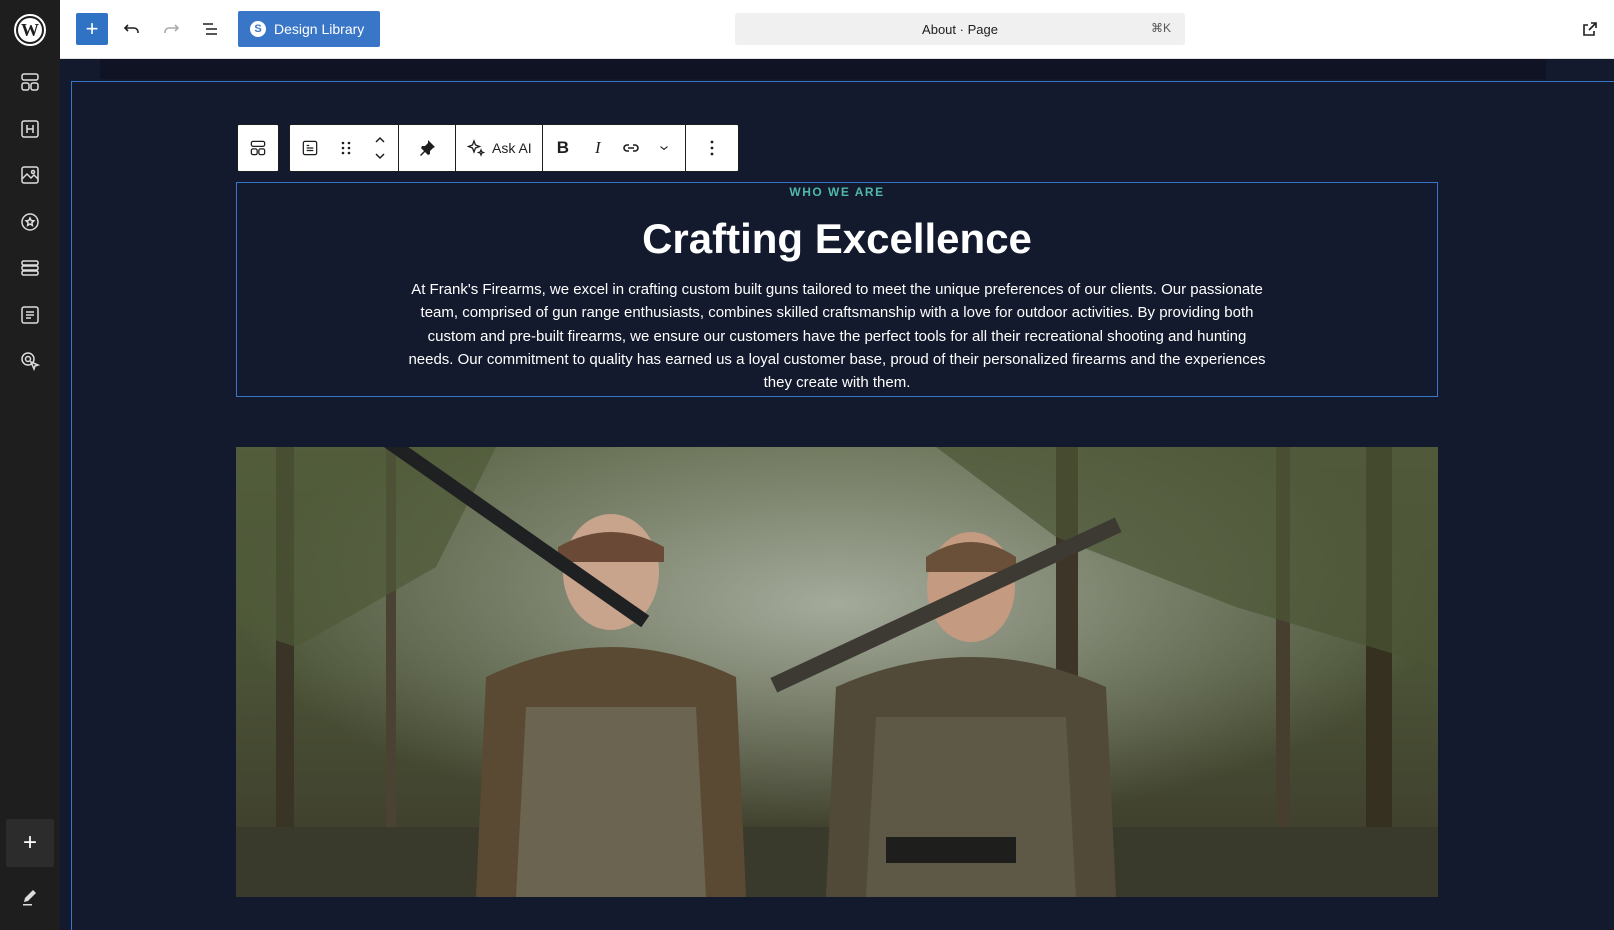 The height and width of the screenshot is (930, 1614). I want to click on design-library-button: S Design Library, so click(309, 29).